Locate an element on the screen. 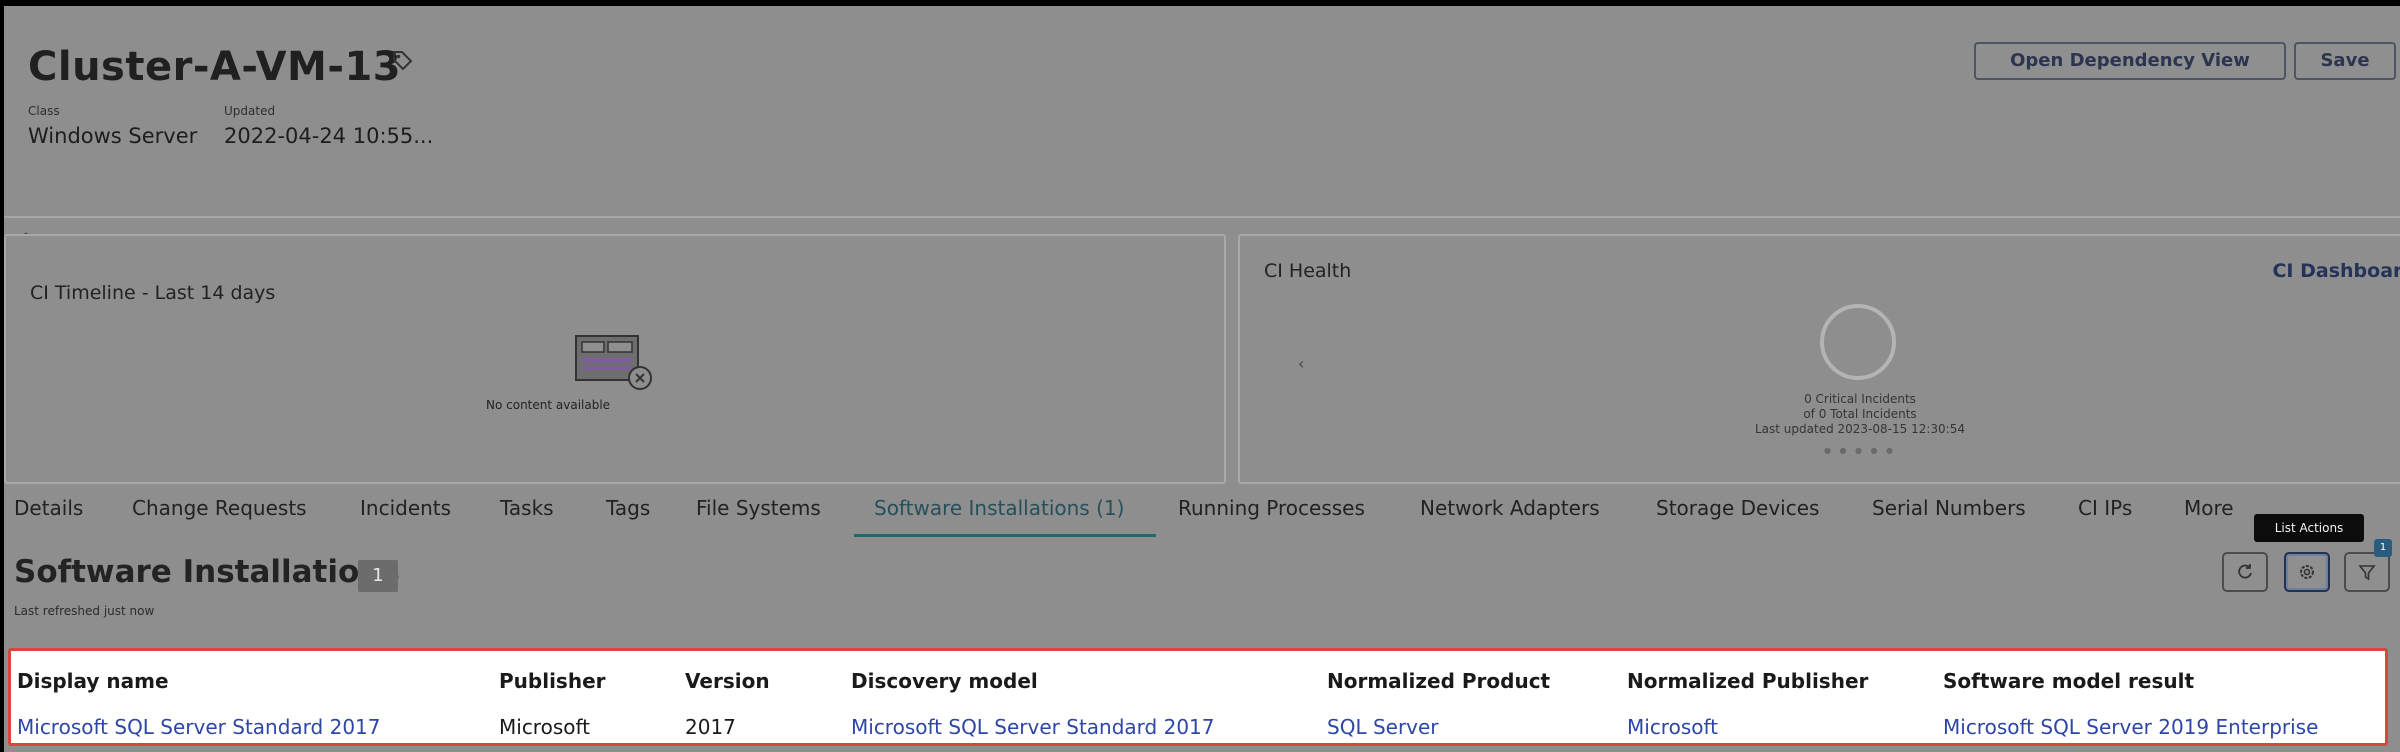 The height and width of the screenshot is (752, 2400). class-value: Windows Server is located at coordinates (113, 136).